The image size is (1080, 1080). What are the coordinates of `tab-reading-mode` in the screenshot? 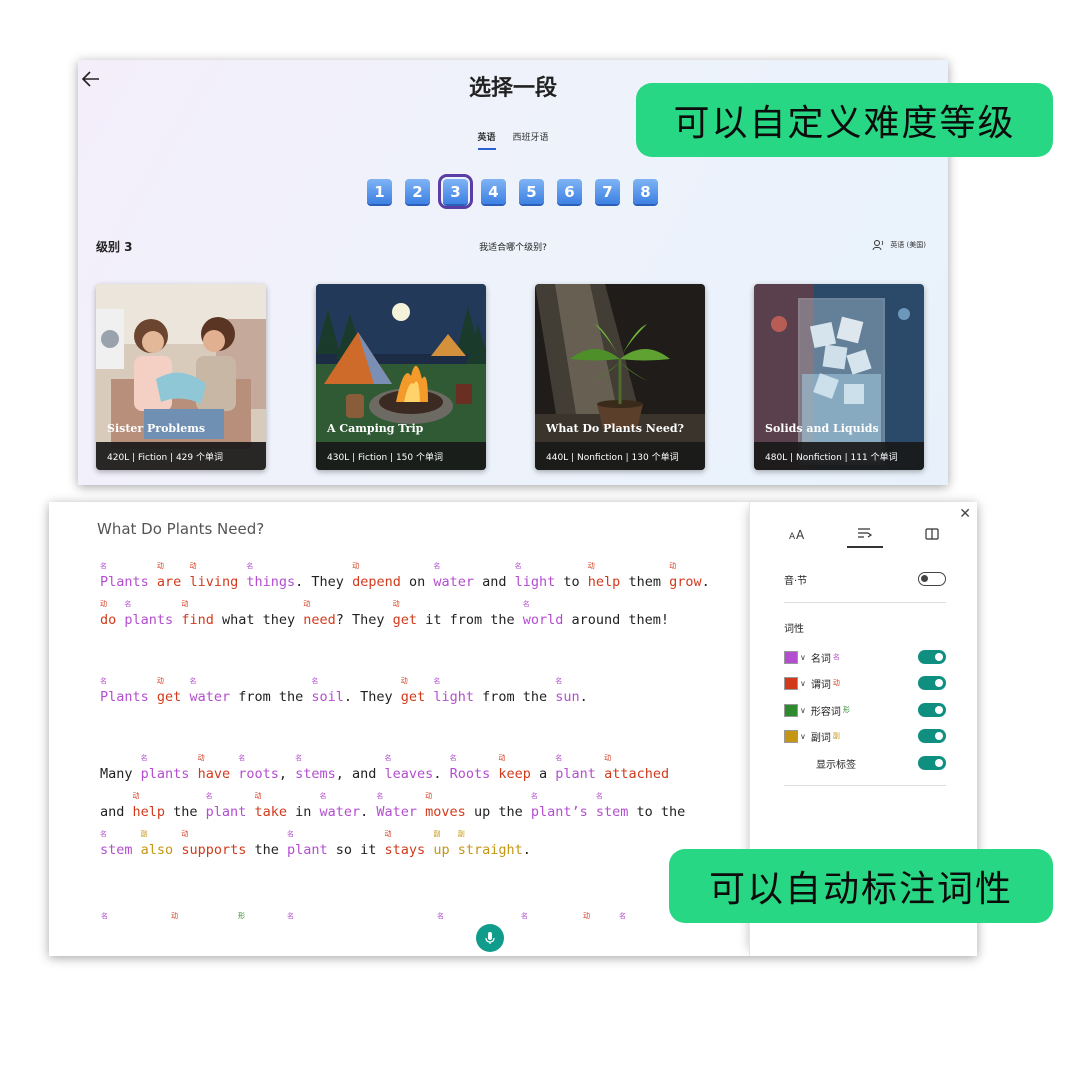 It's located at (932, 534).